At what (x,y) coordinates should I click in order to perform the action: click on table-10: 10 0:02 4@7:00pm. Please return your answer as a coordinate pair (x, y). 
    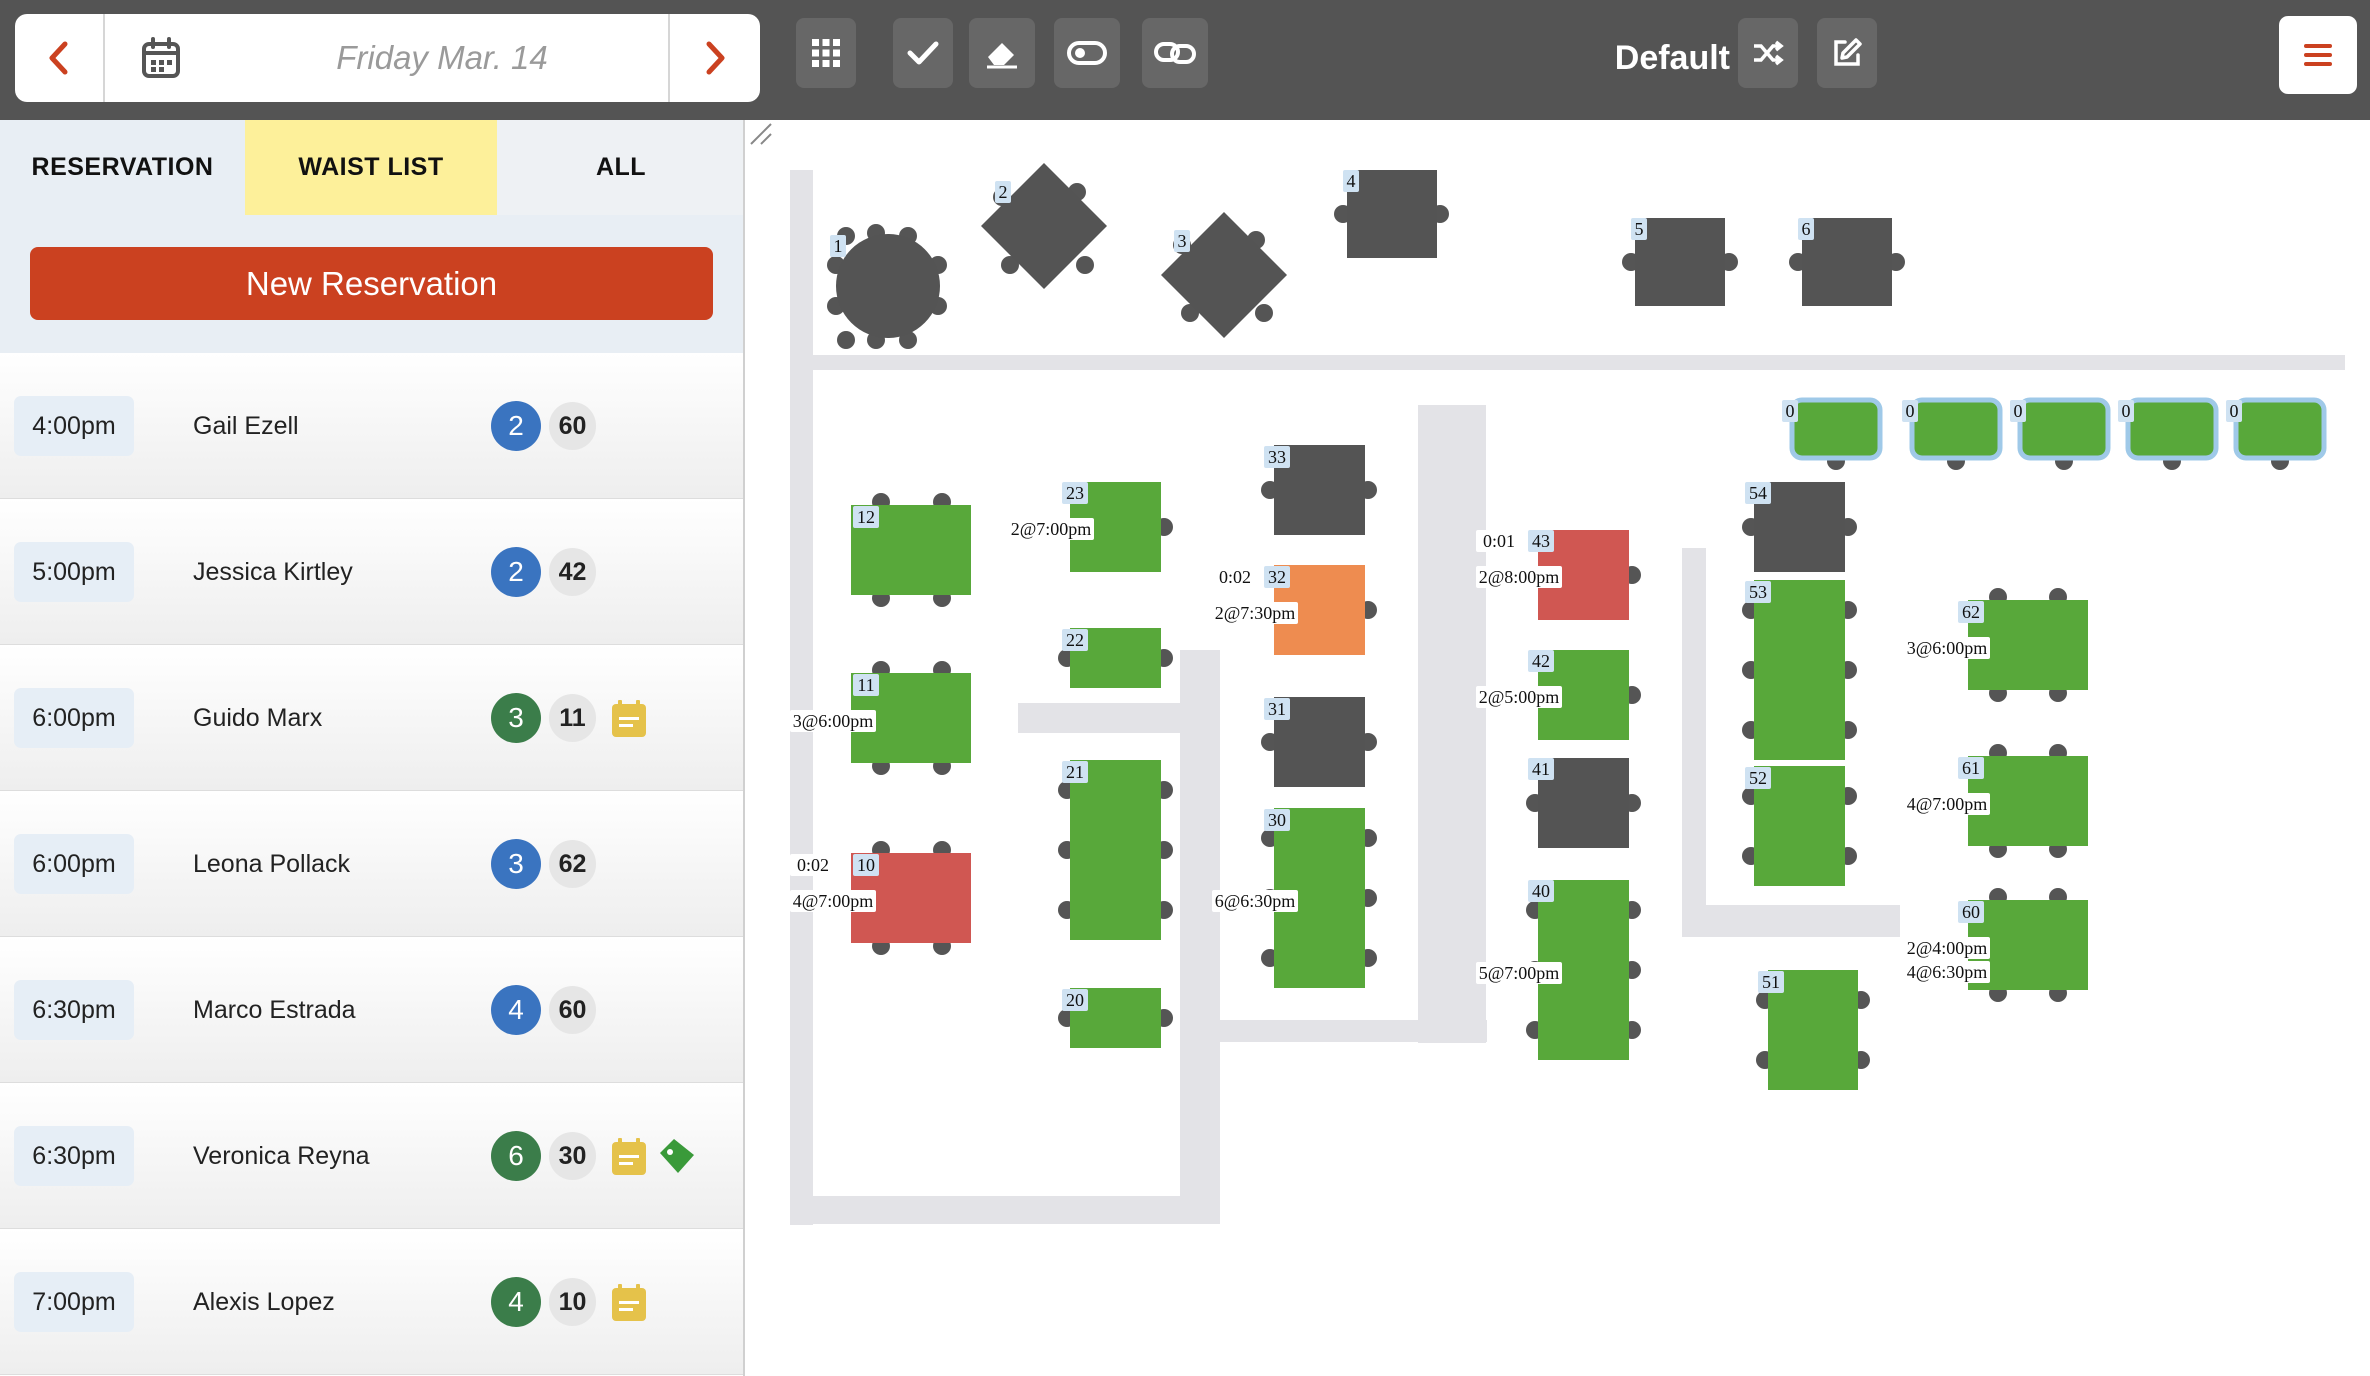
    Looking at the image, I should click on (880, 898).